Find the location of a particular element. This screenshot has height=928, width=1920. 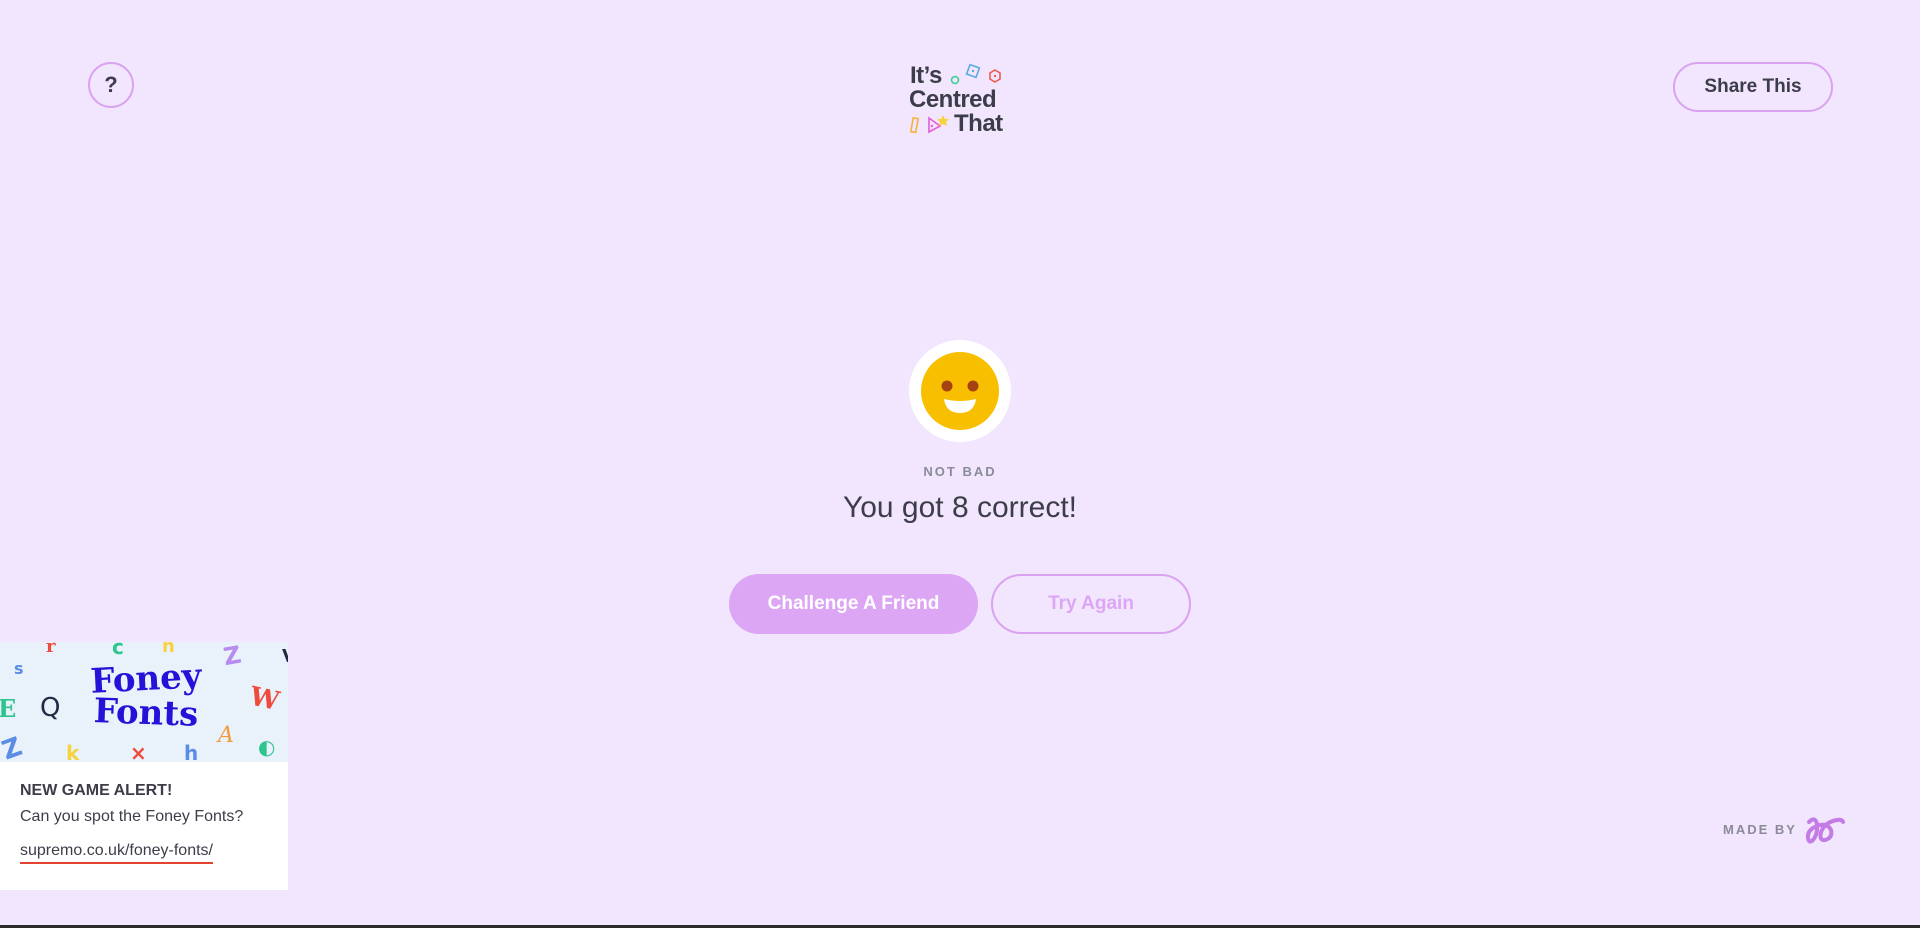

made-by: MADE BY is located at coordinates (1784, 829).